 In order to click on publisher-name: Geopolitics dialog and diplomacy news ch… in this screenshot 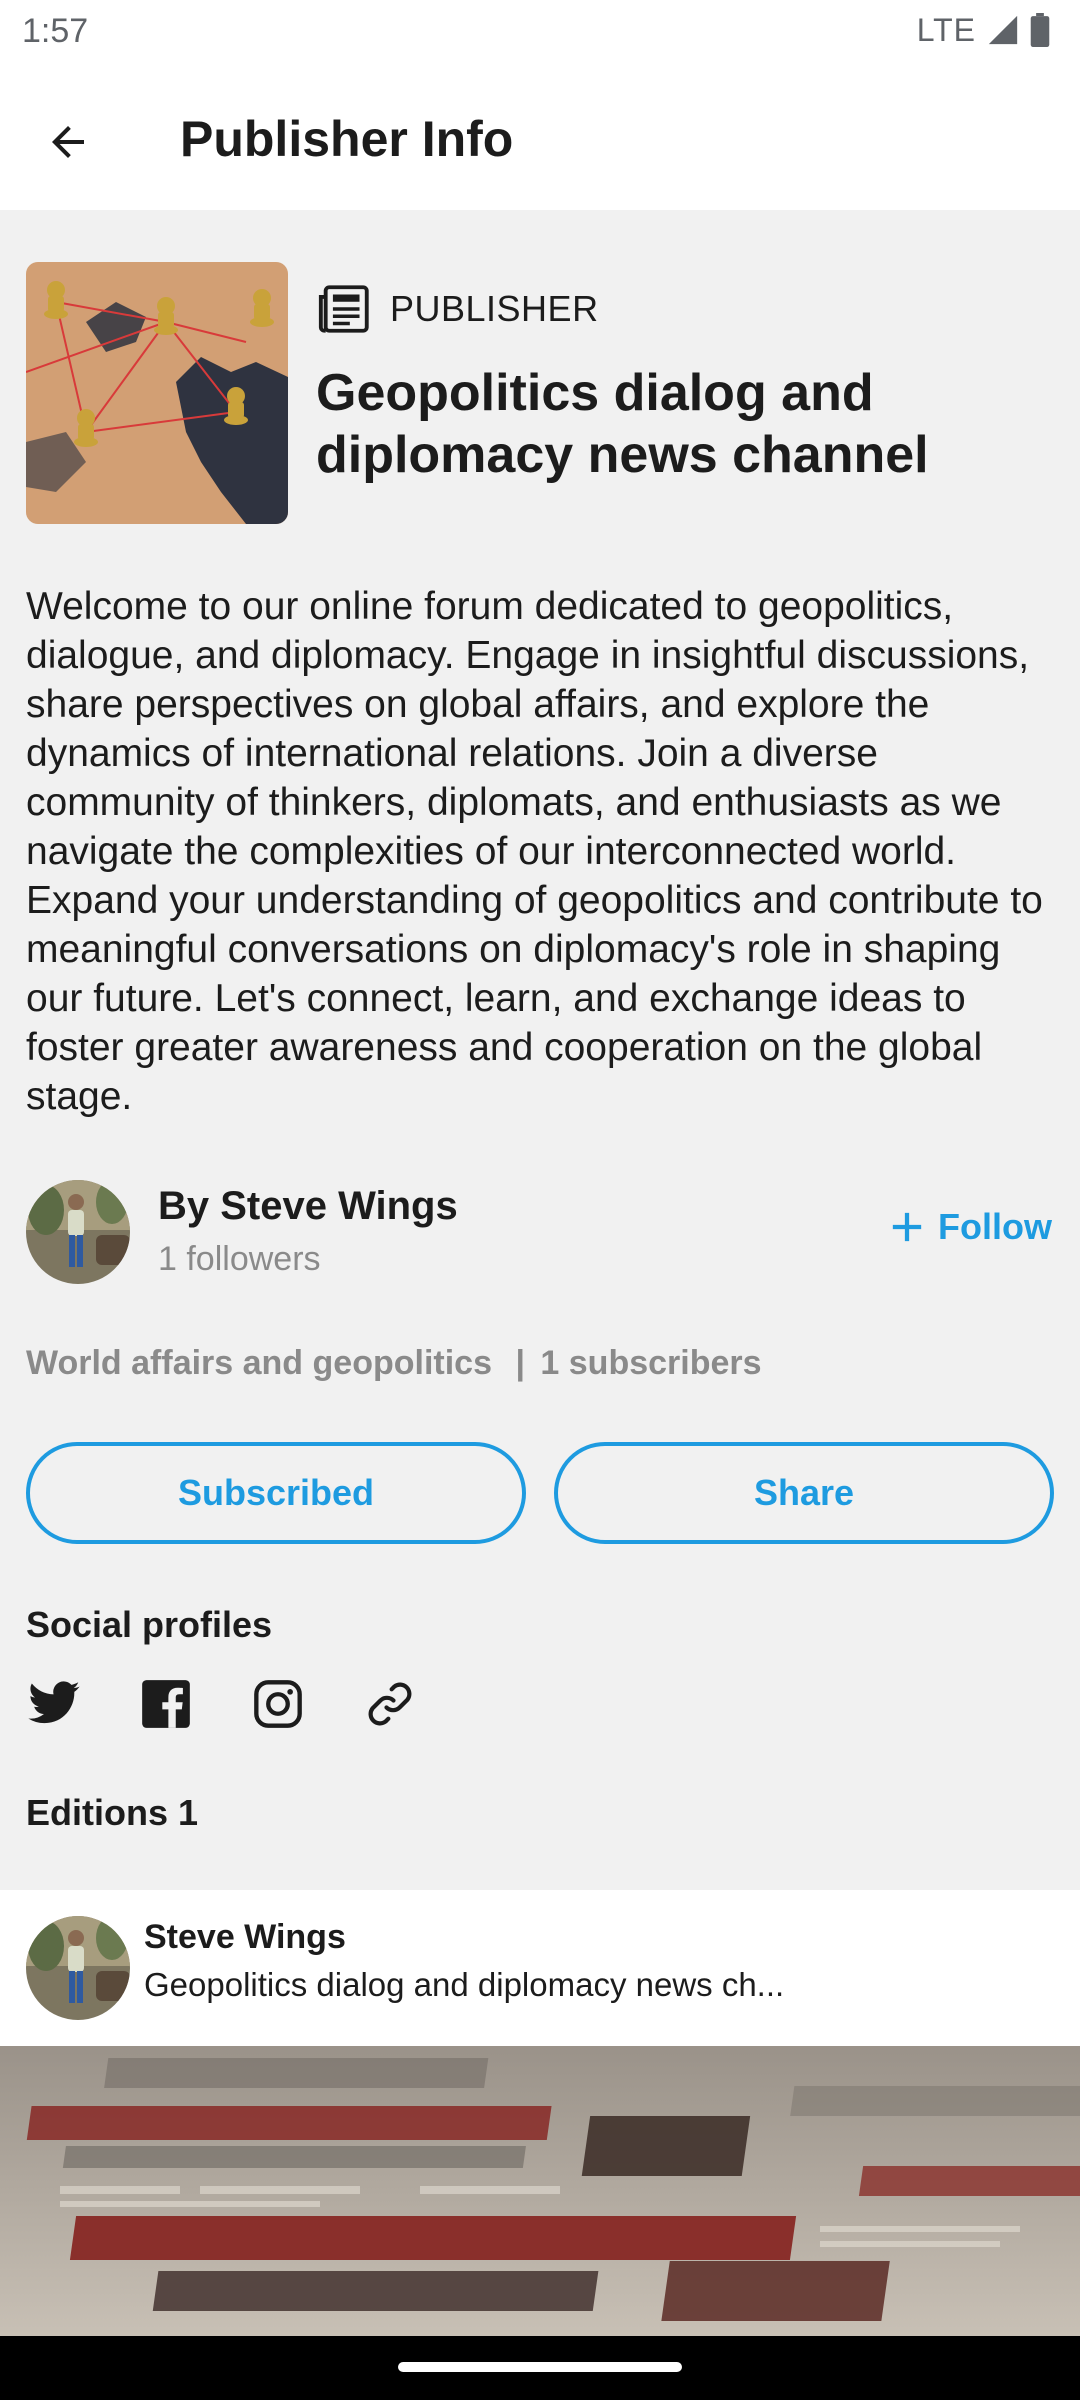, I will do `click(622, 424)`.